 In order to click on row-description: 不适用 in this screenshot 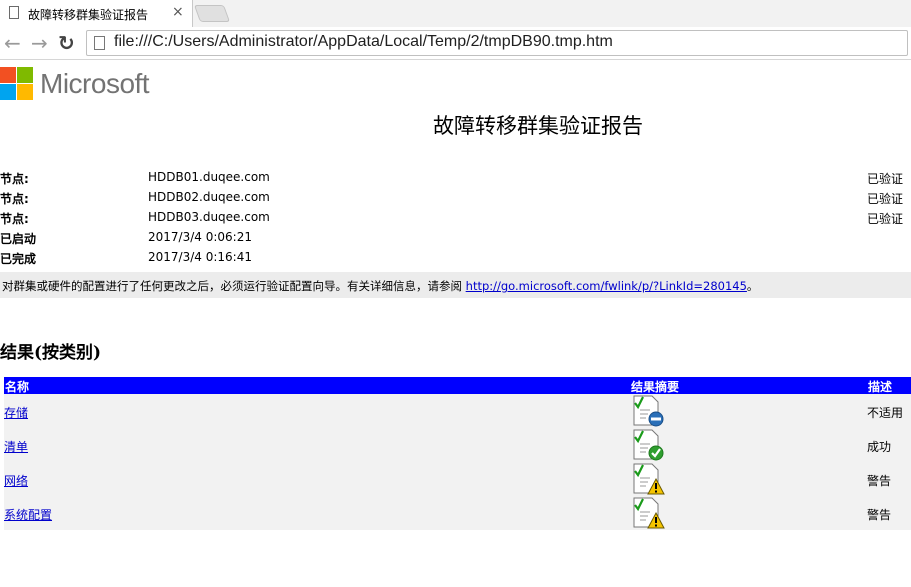, I will do `click(885, 413)`.